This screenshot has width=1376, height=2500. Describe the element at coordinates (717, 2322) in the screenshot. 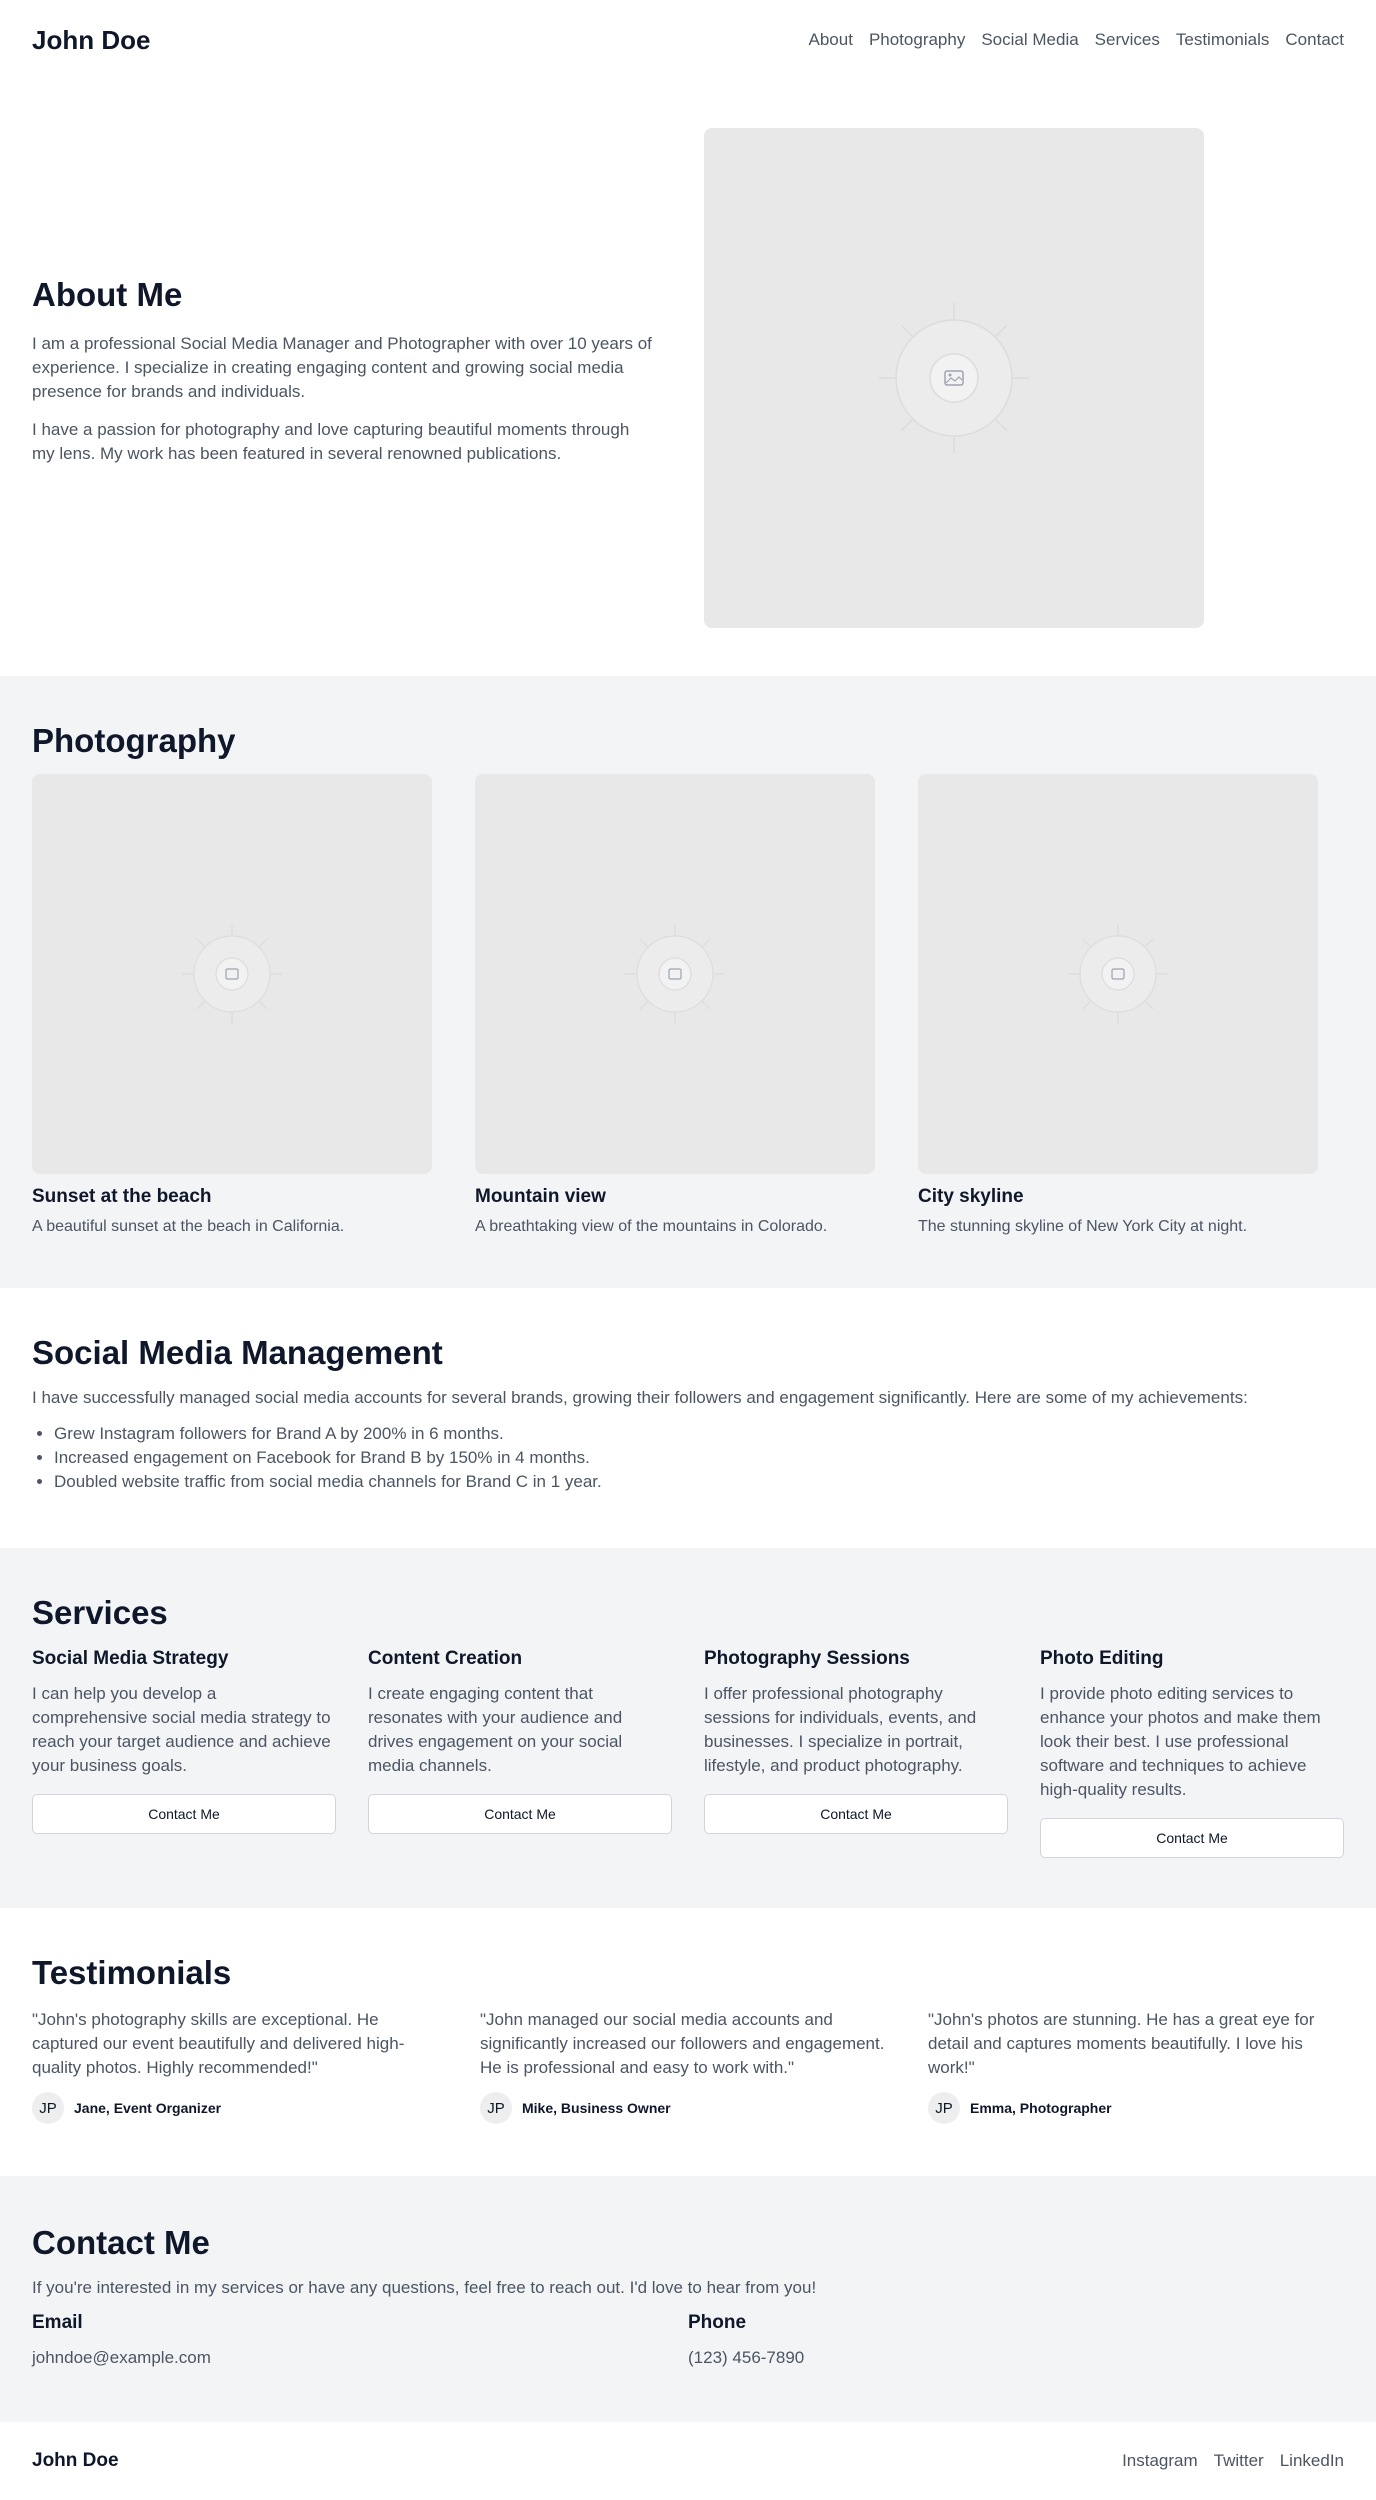

I see `phone-label: Phone` at that location.